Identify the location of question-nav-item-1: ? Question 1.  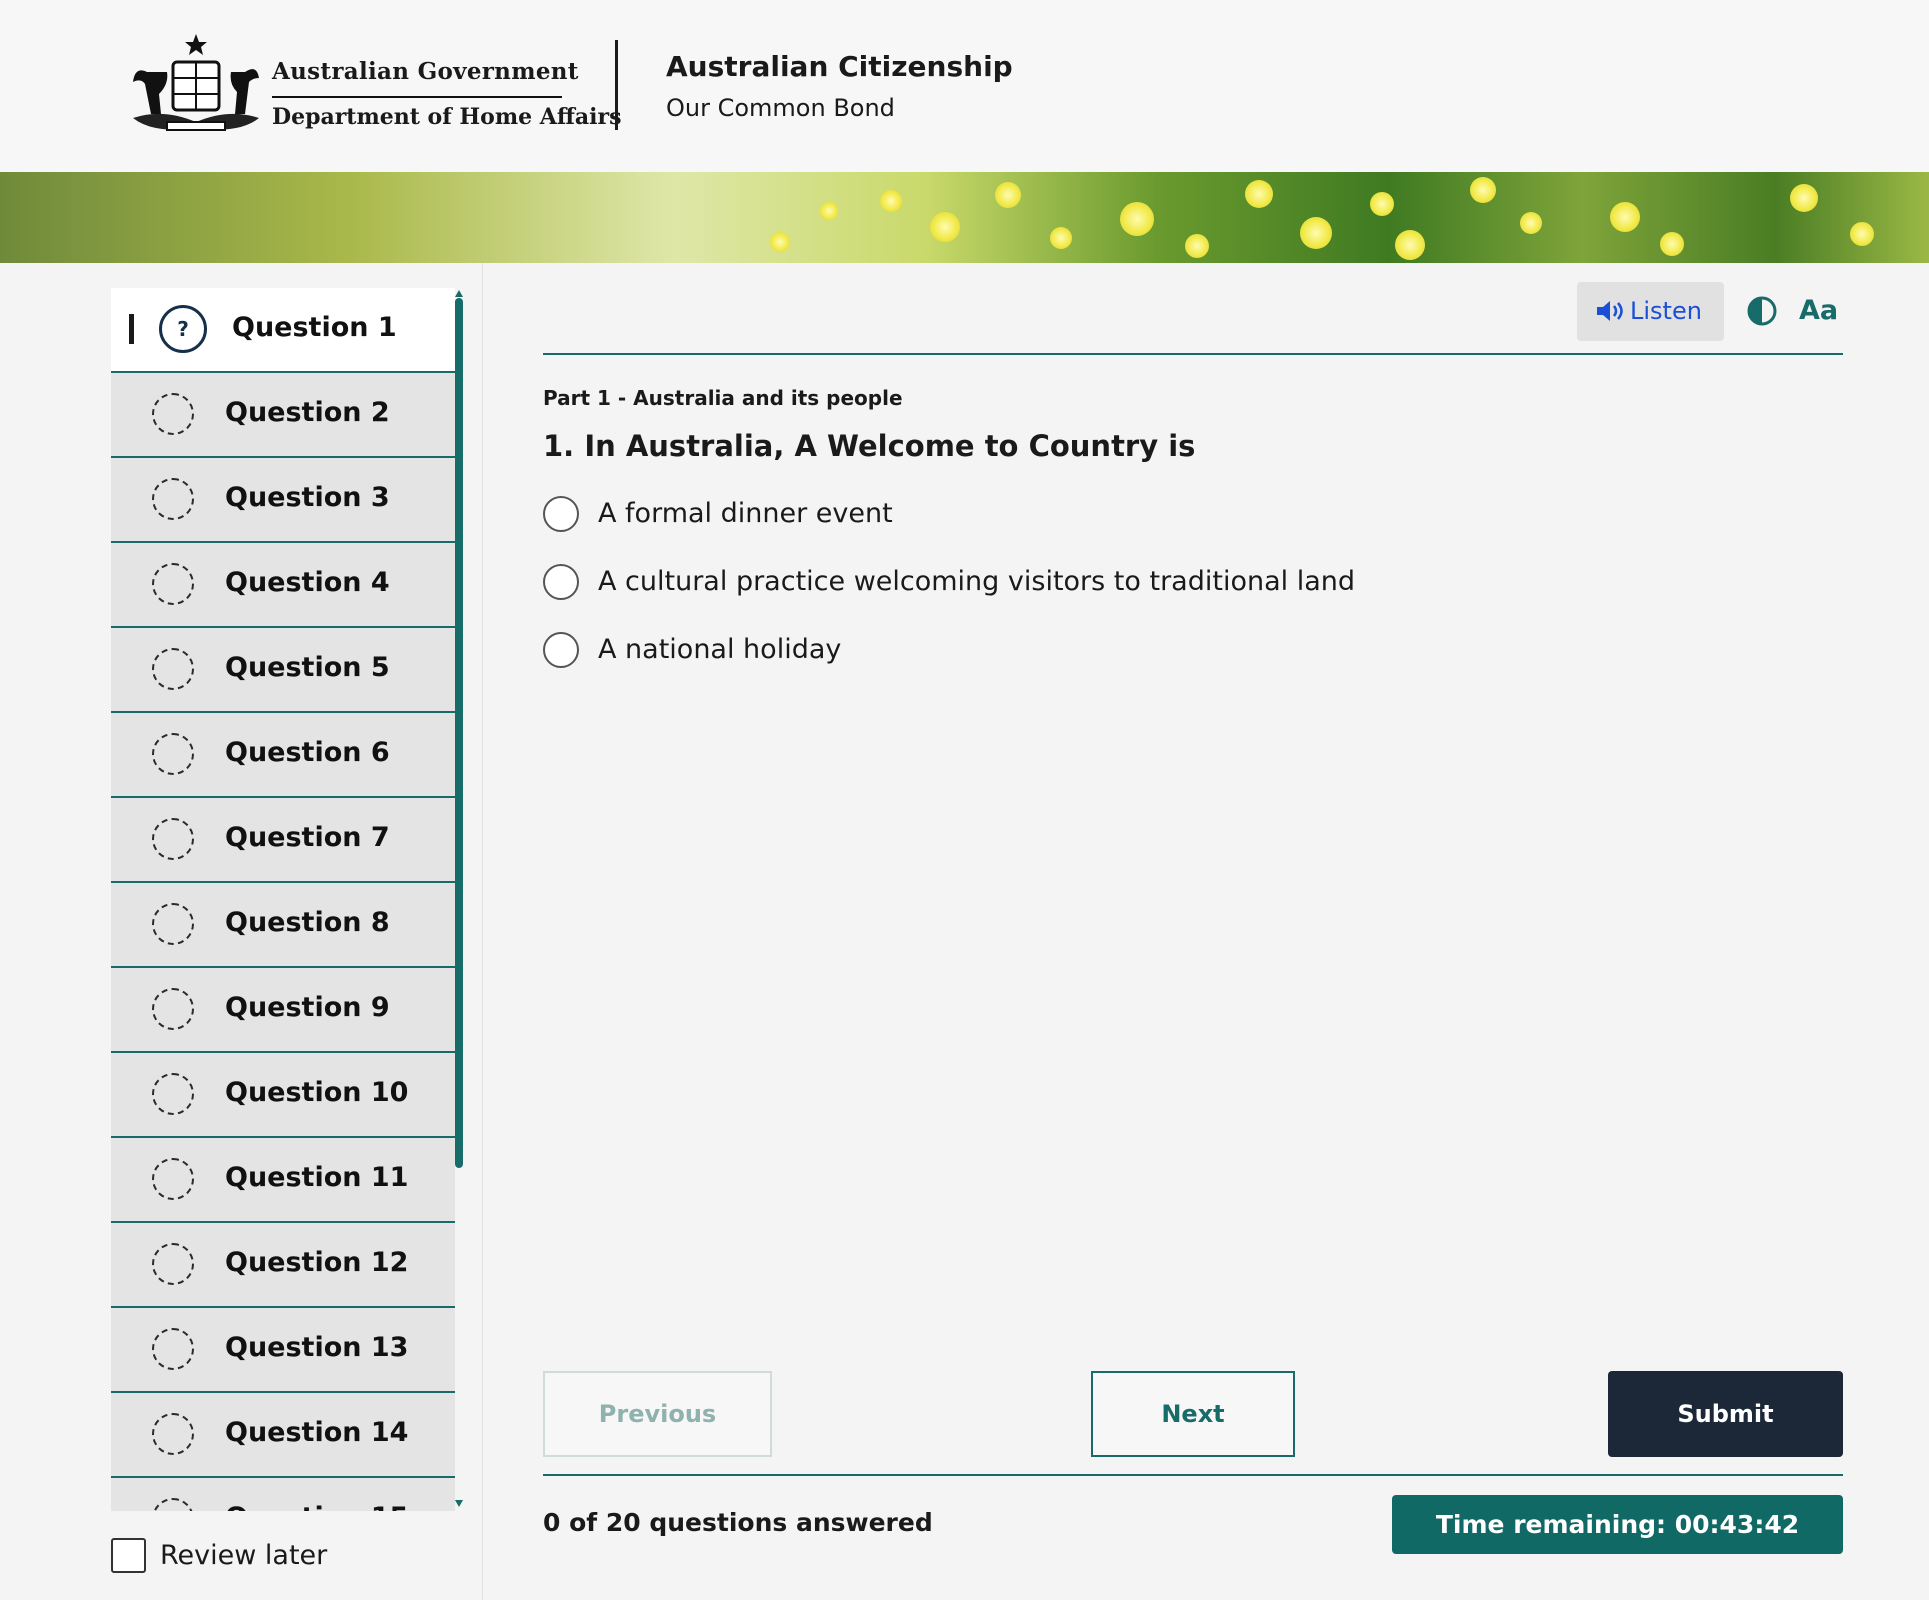
(283, 329).